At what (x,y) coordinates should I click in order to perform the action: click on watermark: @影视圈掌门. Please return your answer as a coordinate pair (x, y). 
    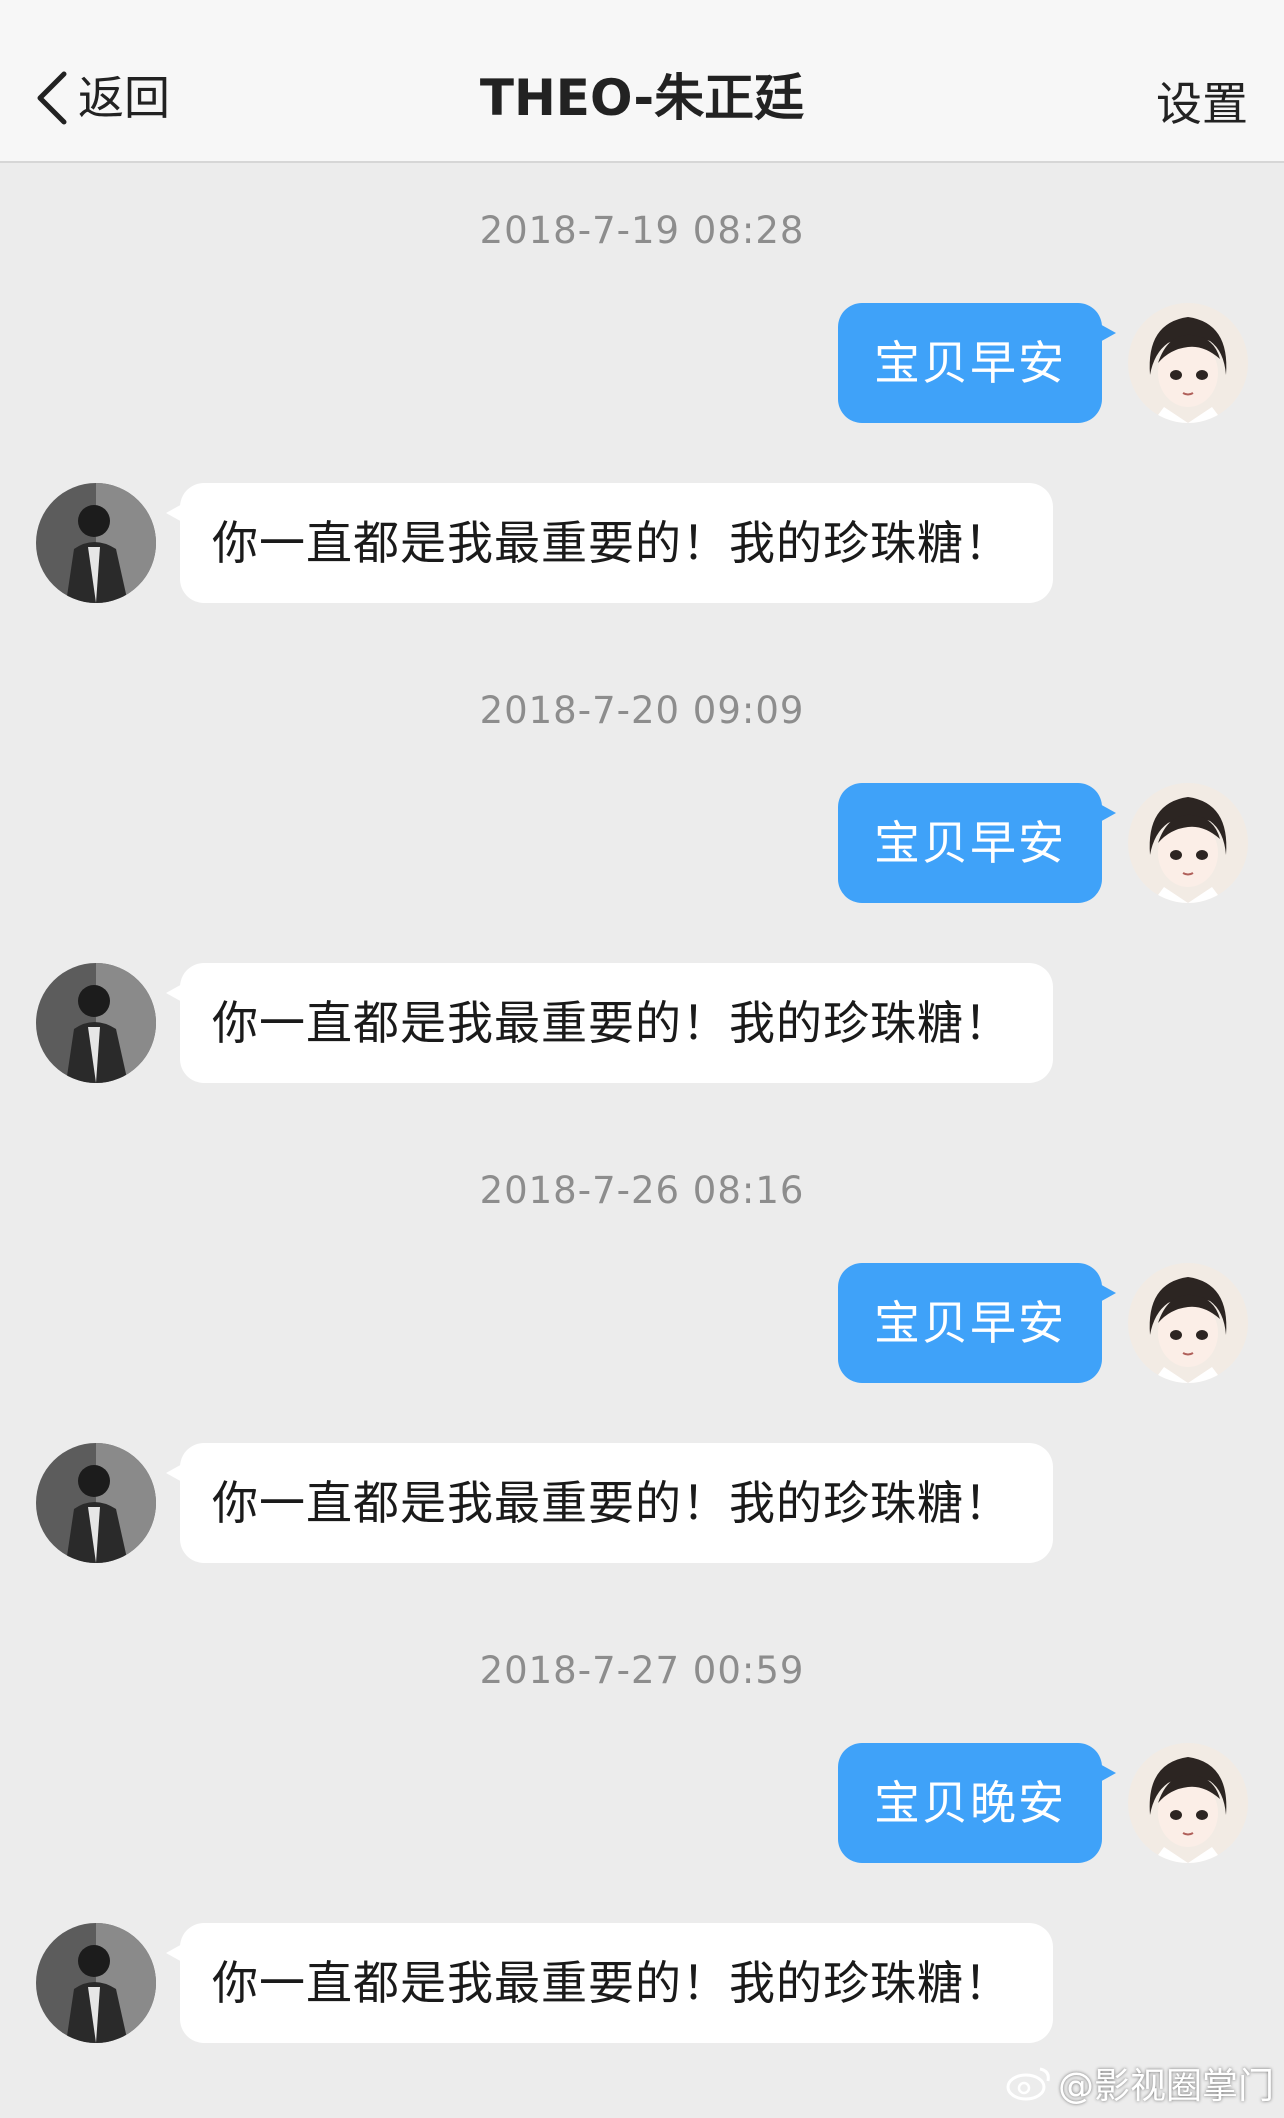
    Looking at the image, I should click on (1139, 2083).